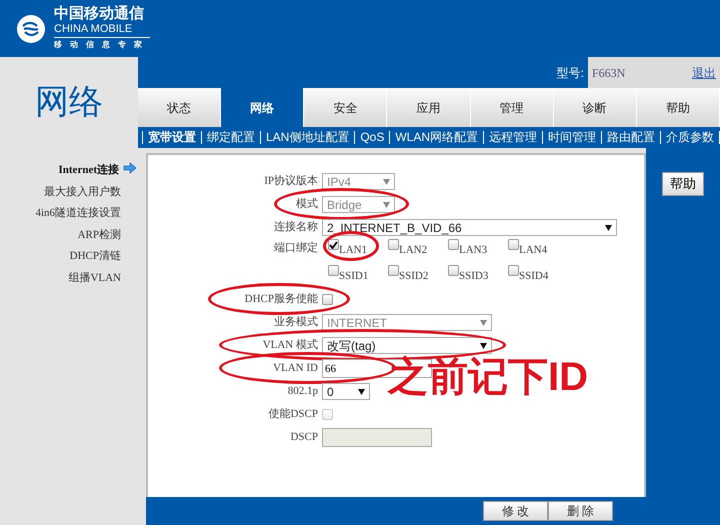  I want to click on field-label: 业务模式, so click(296, 322).